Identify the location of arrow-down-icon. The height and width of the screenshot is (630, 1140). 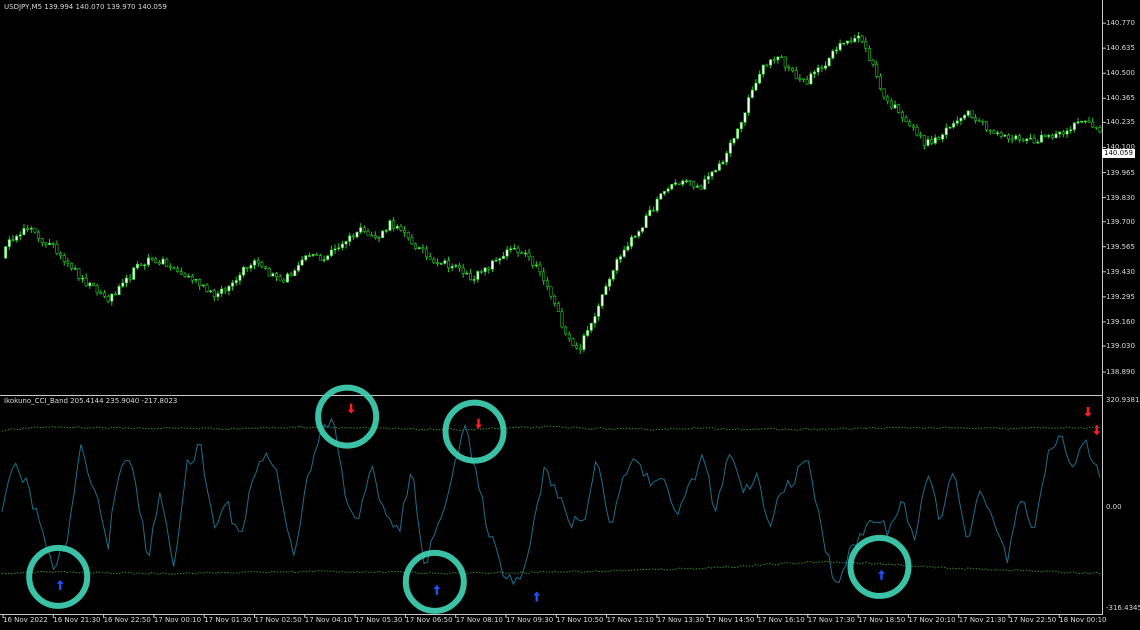
(1088, 411).